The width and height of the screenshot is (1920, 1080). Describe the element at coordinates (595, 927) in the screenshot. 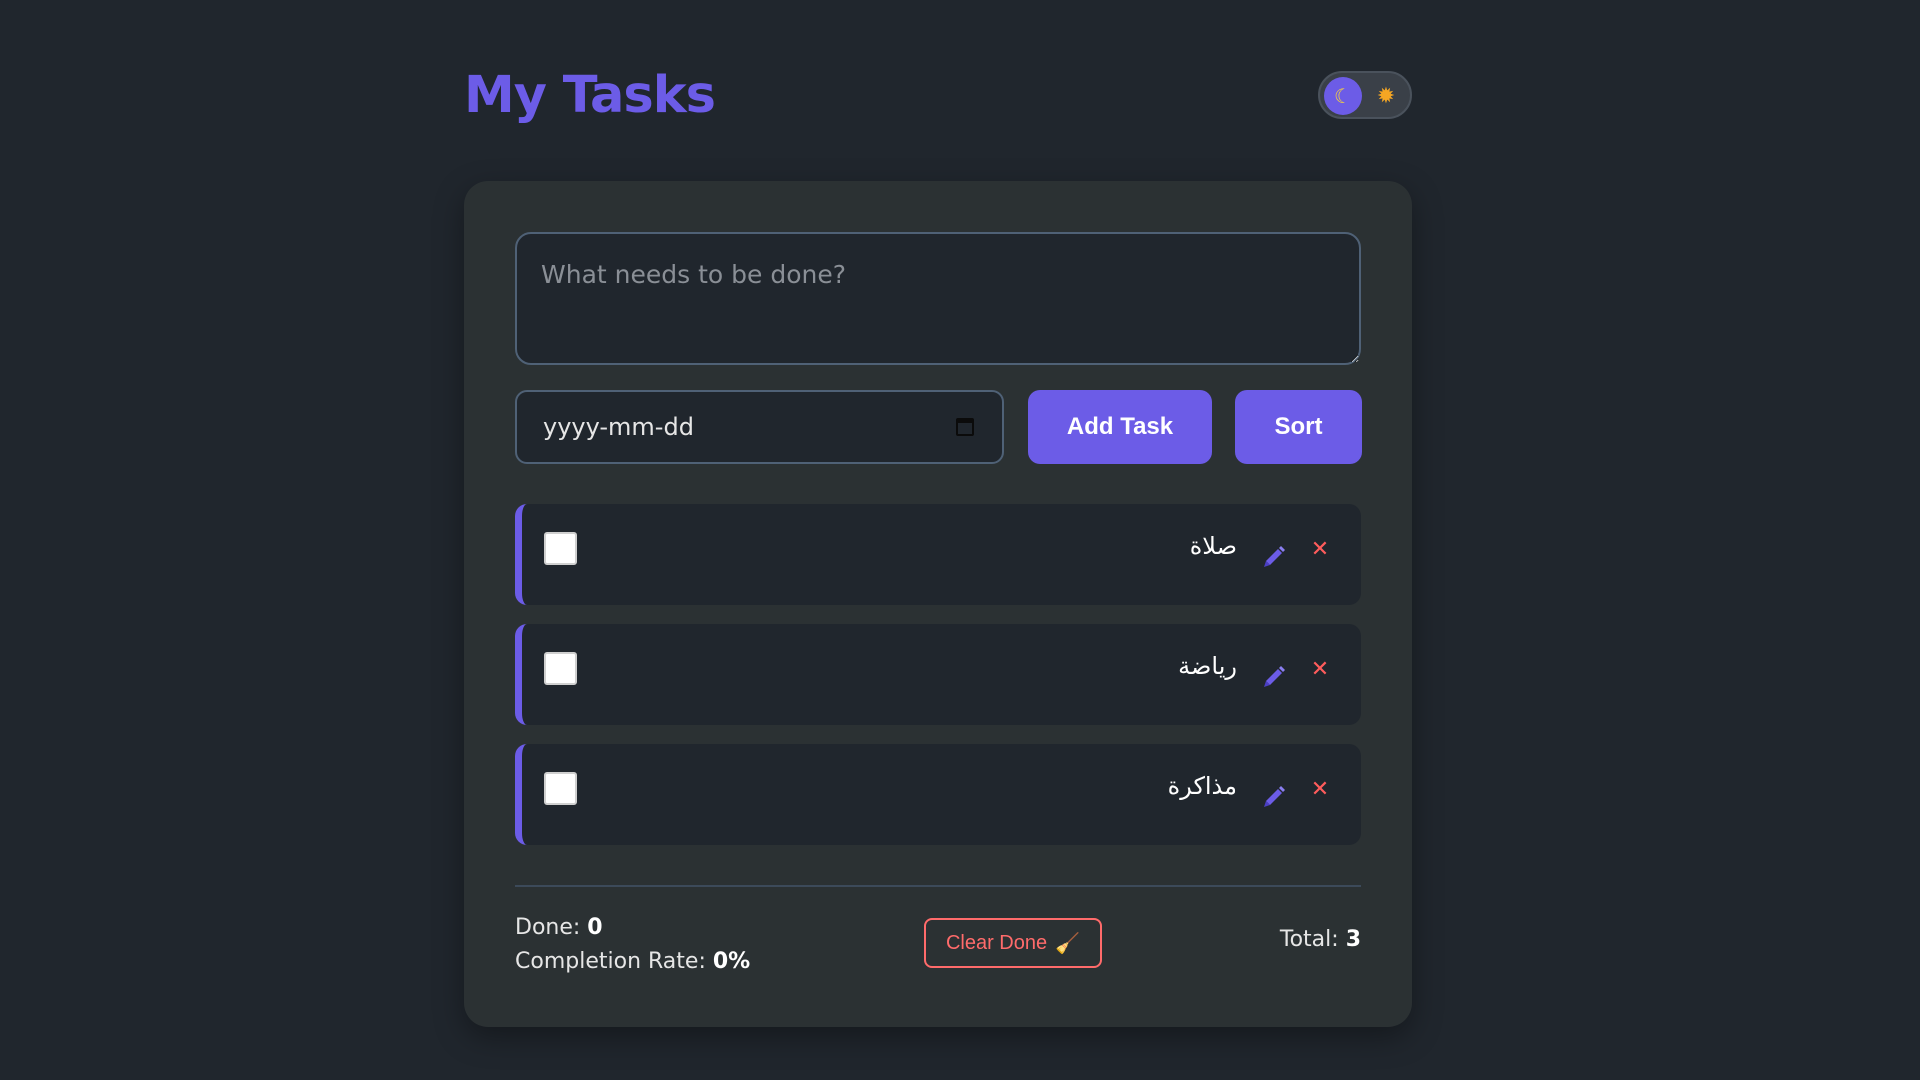

I see `done-count: 0` at that location.